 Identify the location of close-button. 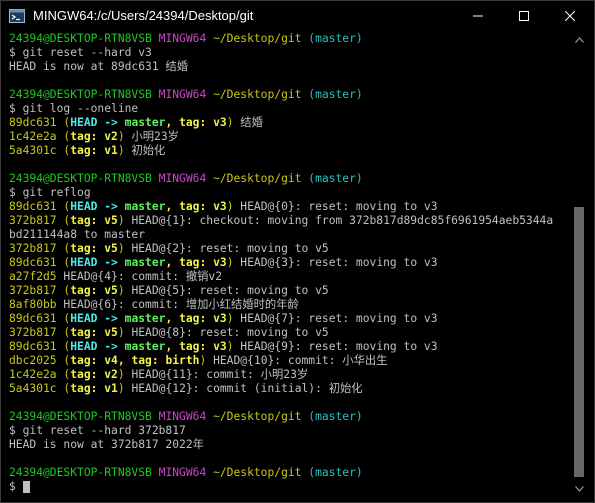
(570, 16).